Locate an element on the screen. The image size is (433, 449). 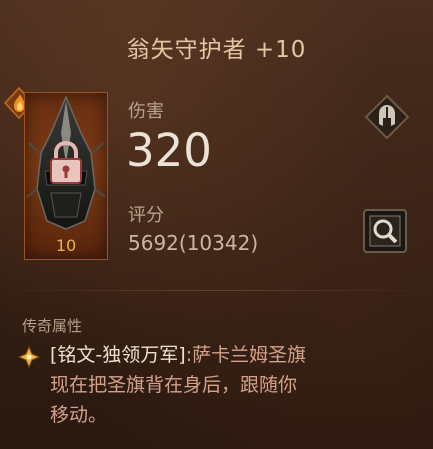
score-label: 评分 is located at coordinates (146, 215).